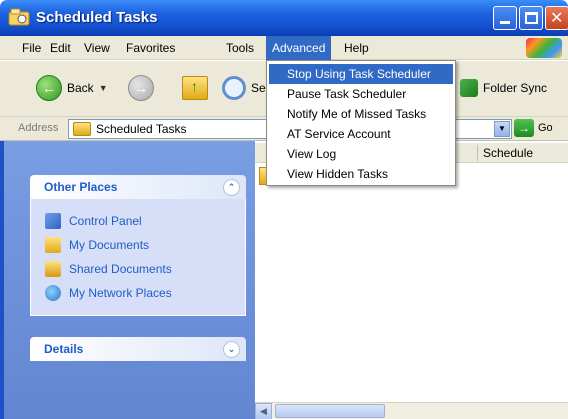  I want to click on menu-advanced: Advanced, so click(299, 48).